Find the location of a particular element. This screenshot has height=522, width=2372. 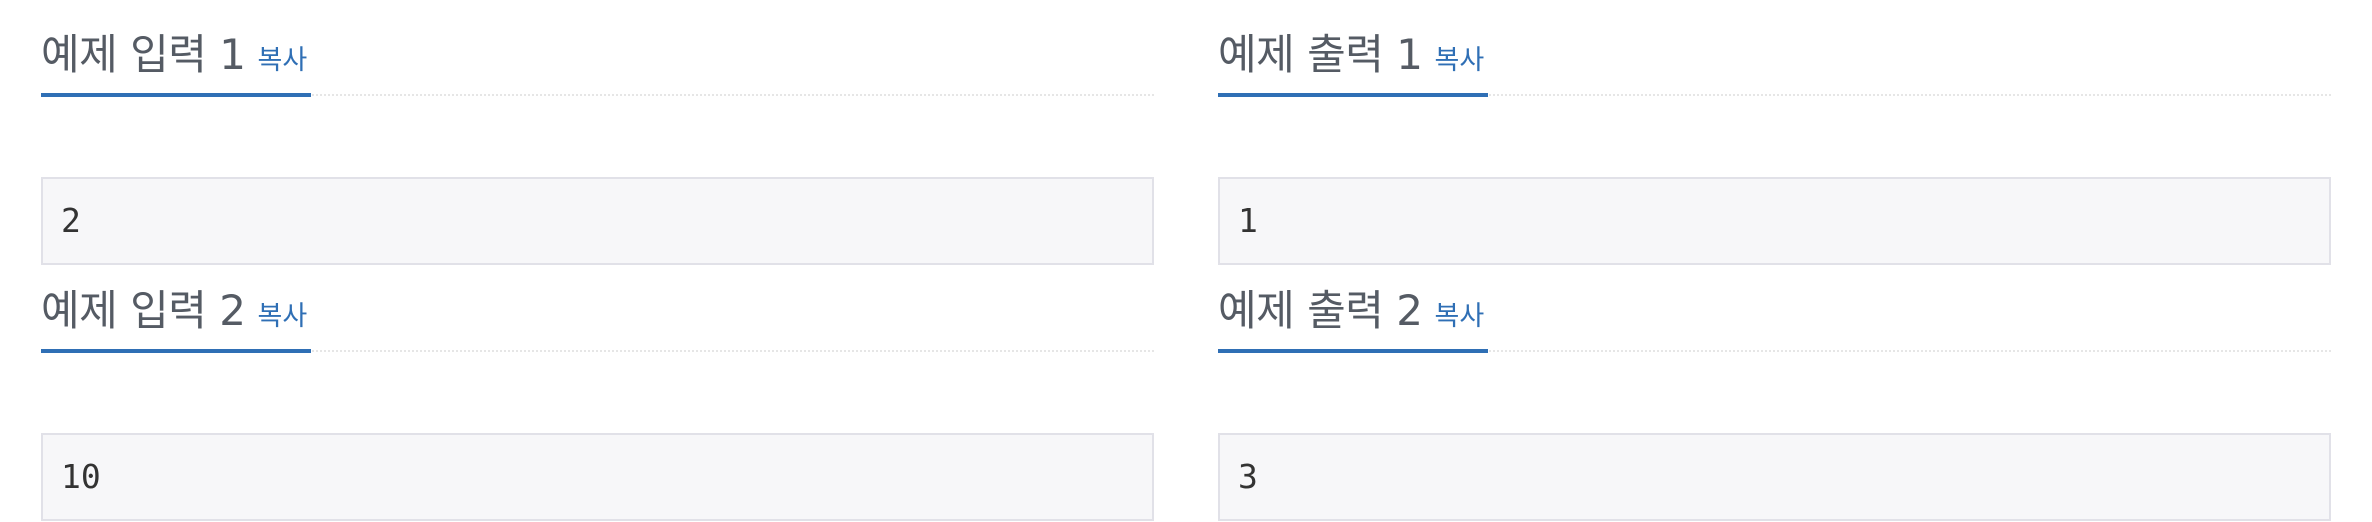

headline-underline: 예제 출력 2 복사 is located at coordinates (1353, 305).